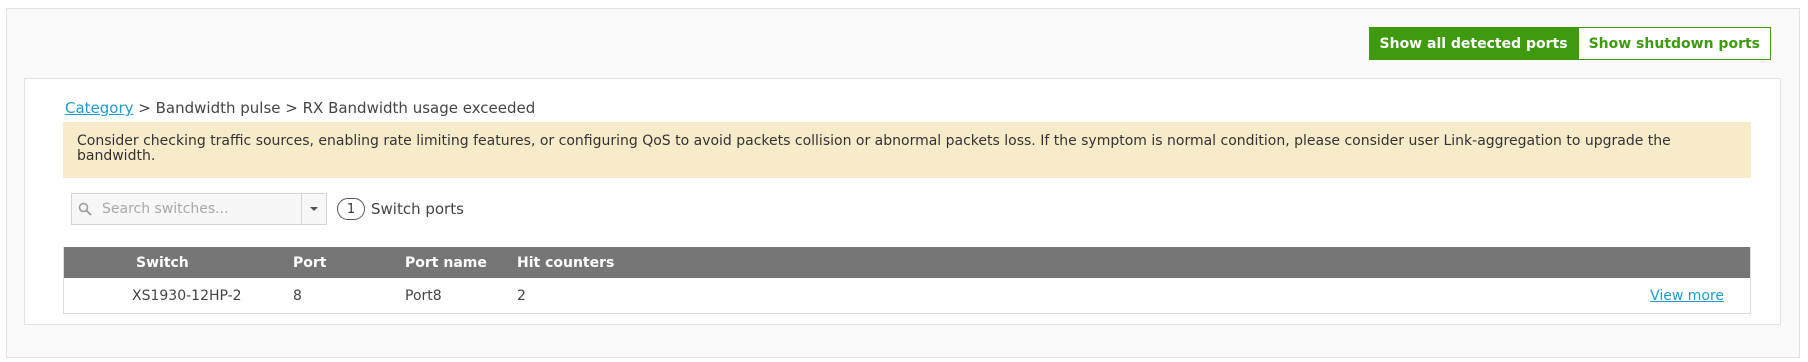 Image resolution: width=1808 pixels, height=362 pixels. What do you see at coordinates (351, 209) in the screenshot?
I see `switch-ports-count-badge: 1` at bounding box center [351, 209].